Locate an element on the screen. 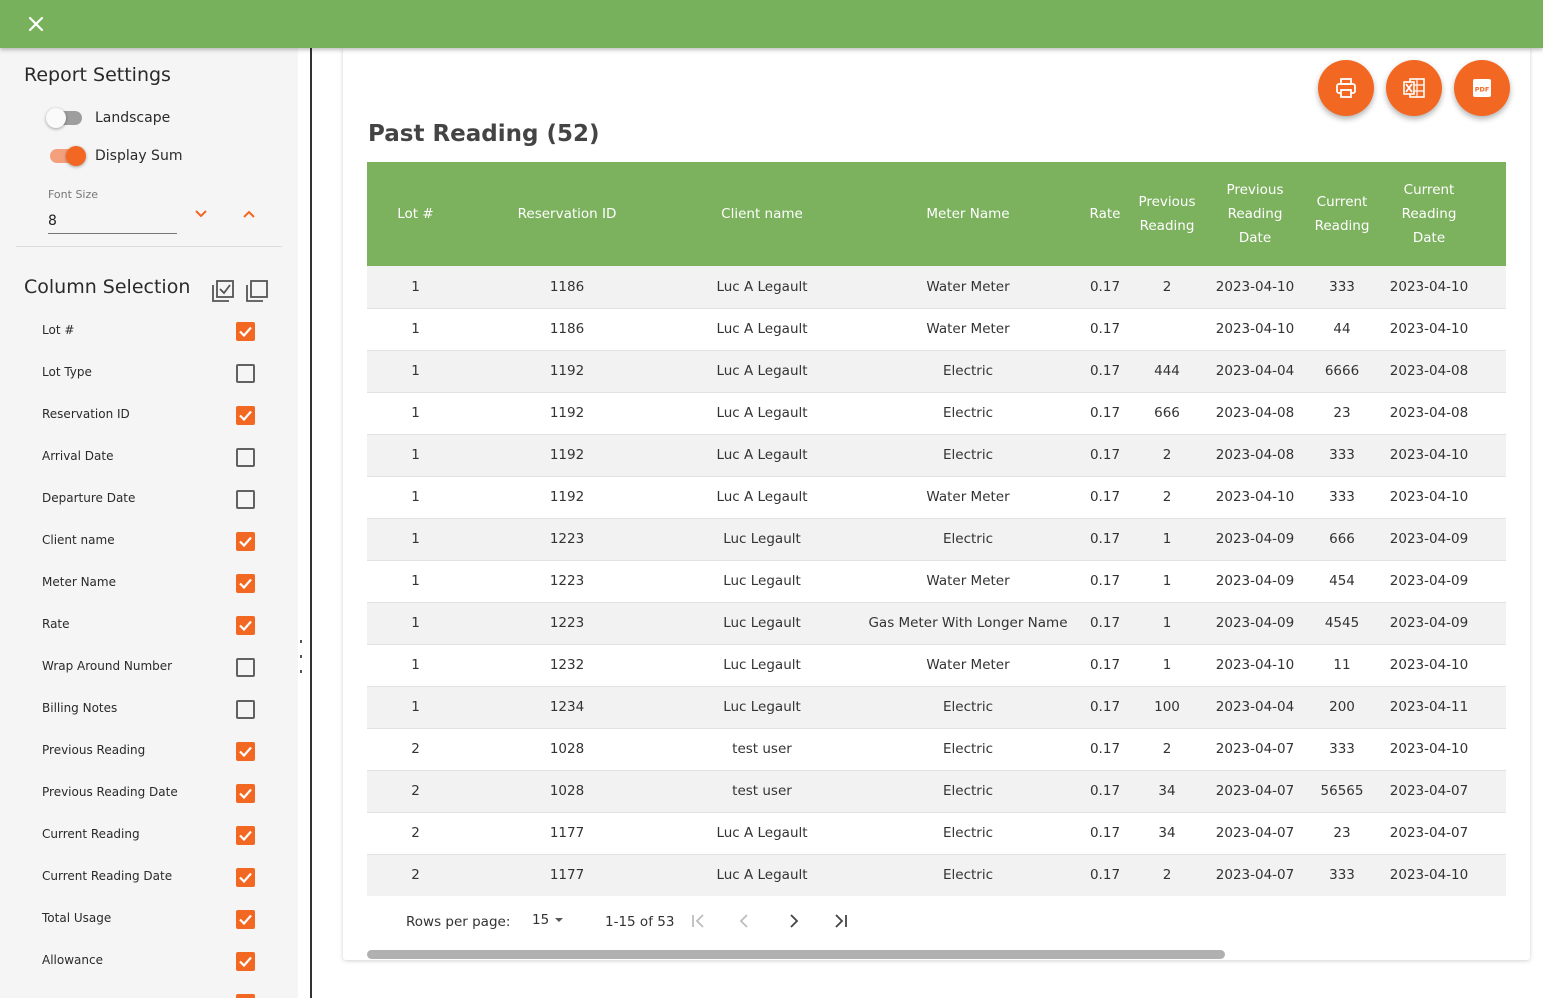  previous-page-button is located at coordinates (745, 921).